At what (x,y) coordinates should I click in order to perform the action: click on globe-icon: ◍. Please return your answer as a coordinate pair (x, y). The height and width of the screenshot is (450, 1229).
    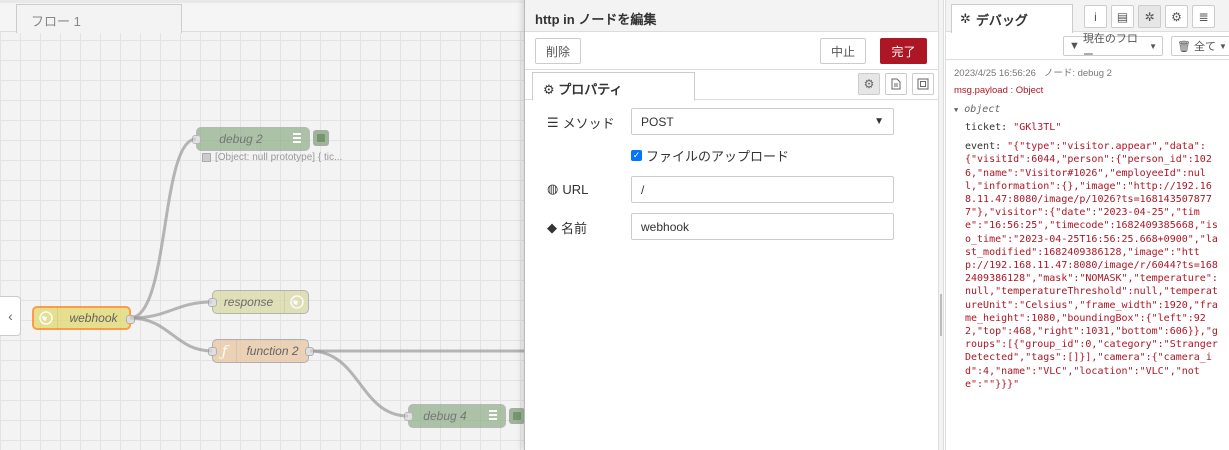
    Looking at the image, I should click on (553, 188).